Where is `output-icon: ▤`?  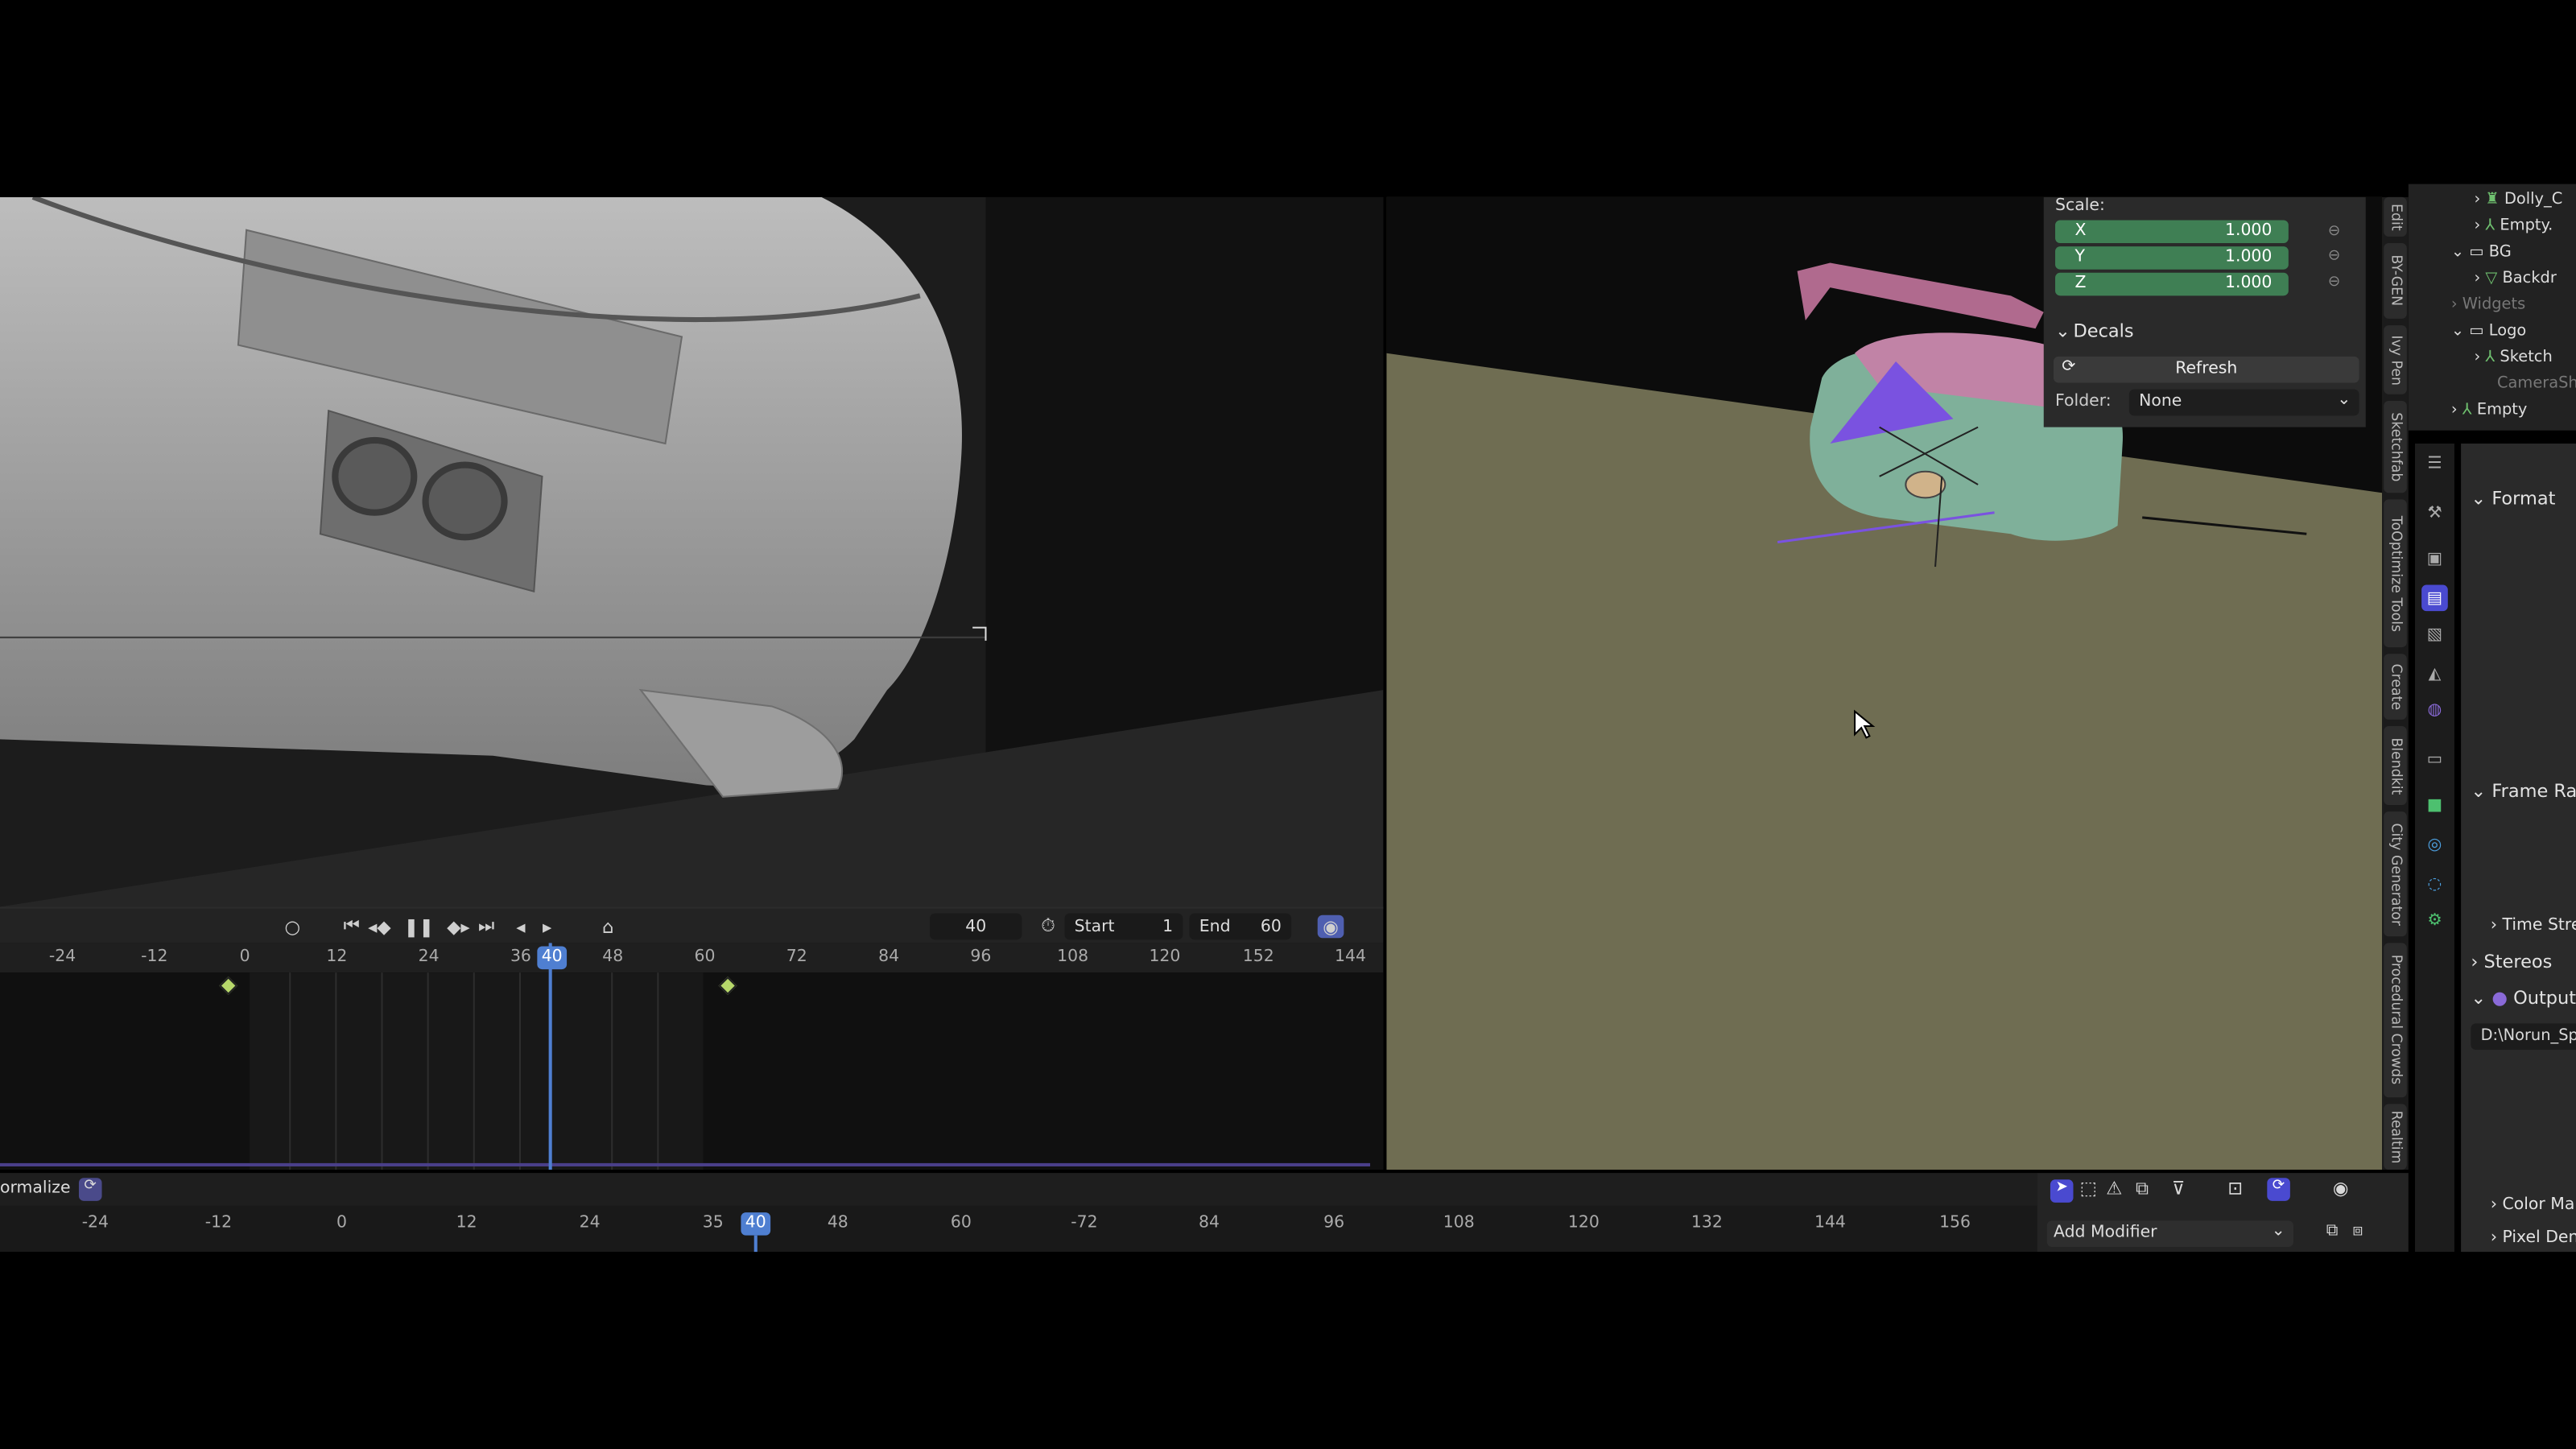 output-icon: ▤ is located at coordinates (2434, 598).